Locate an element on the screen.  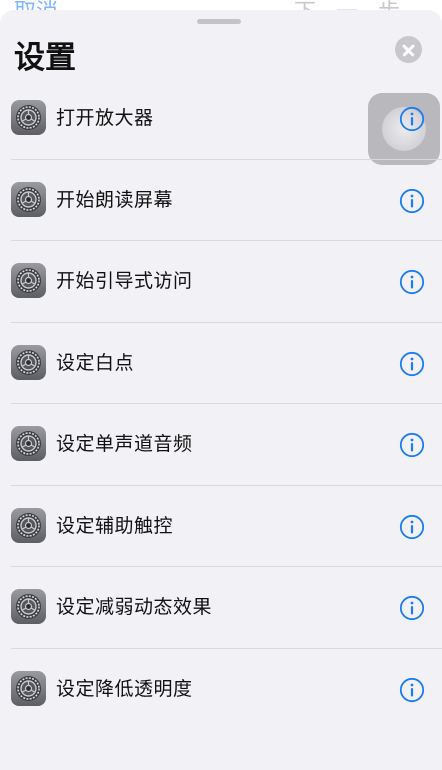
sheet-grabber is located at coordinates (219, 21).